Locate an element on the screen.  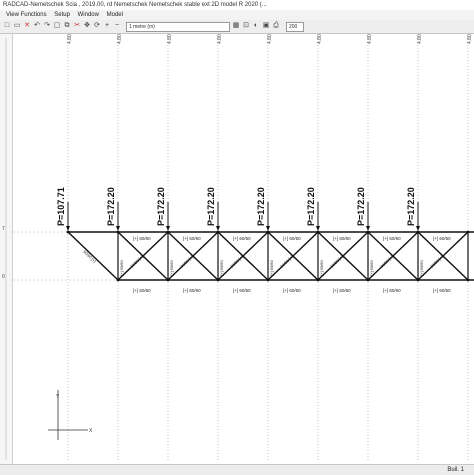
cut-icon: ✂ is located at coordinates (77, 26).